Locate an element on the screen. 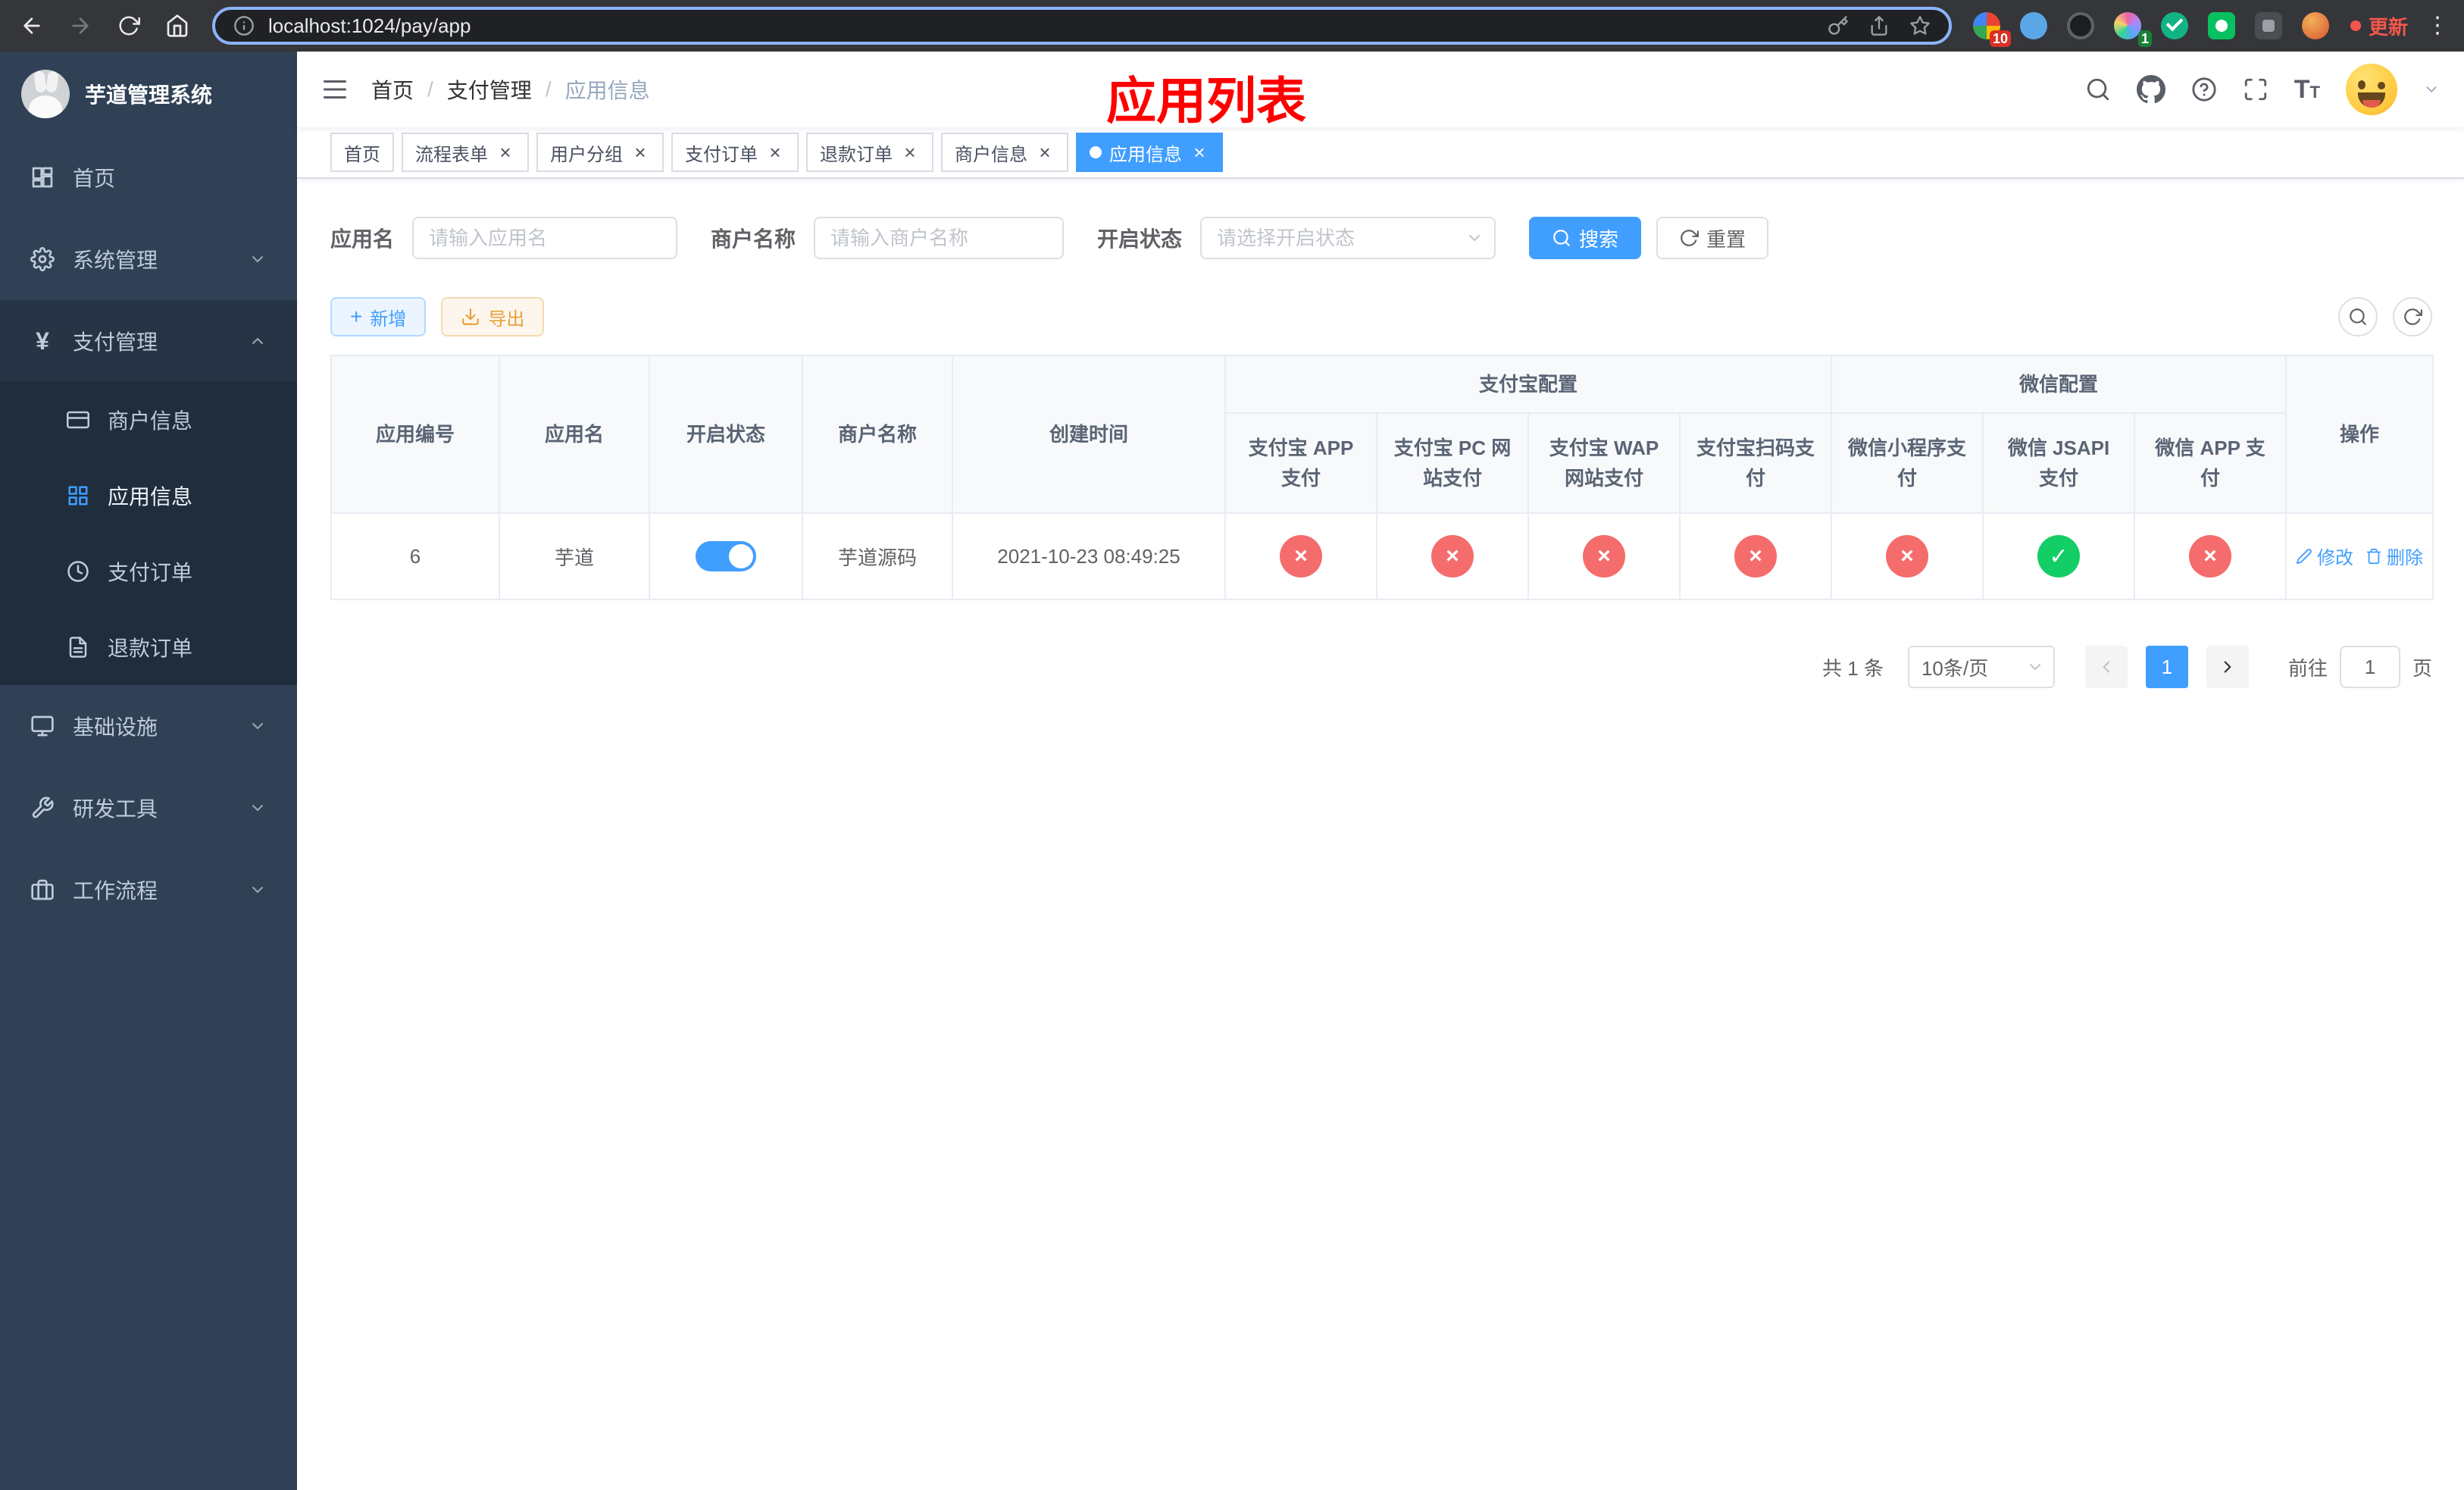 This screenshot has width=2464, height=1490. fullscreen-icon is located at coordinates (2255, 89).